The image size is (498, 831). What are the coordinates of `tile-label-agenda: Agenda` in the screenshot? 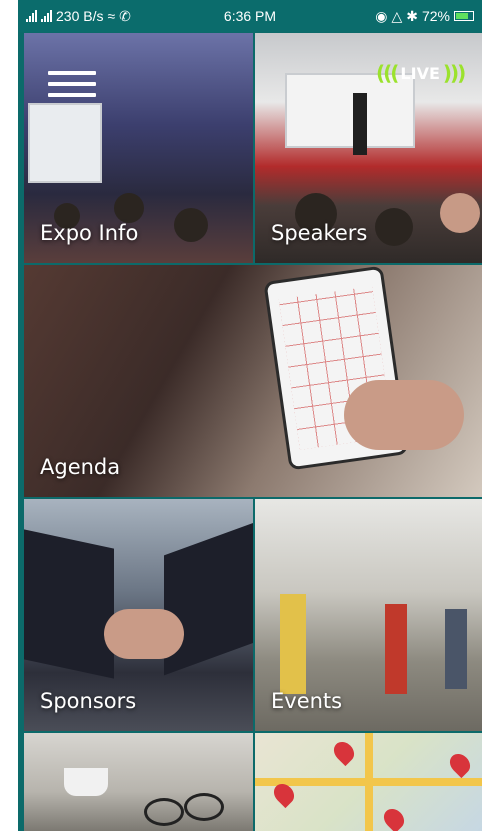 It's located at (80, 467).